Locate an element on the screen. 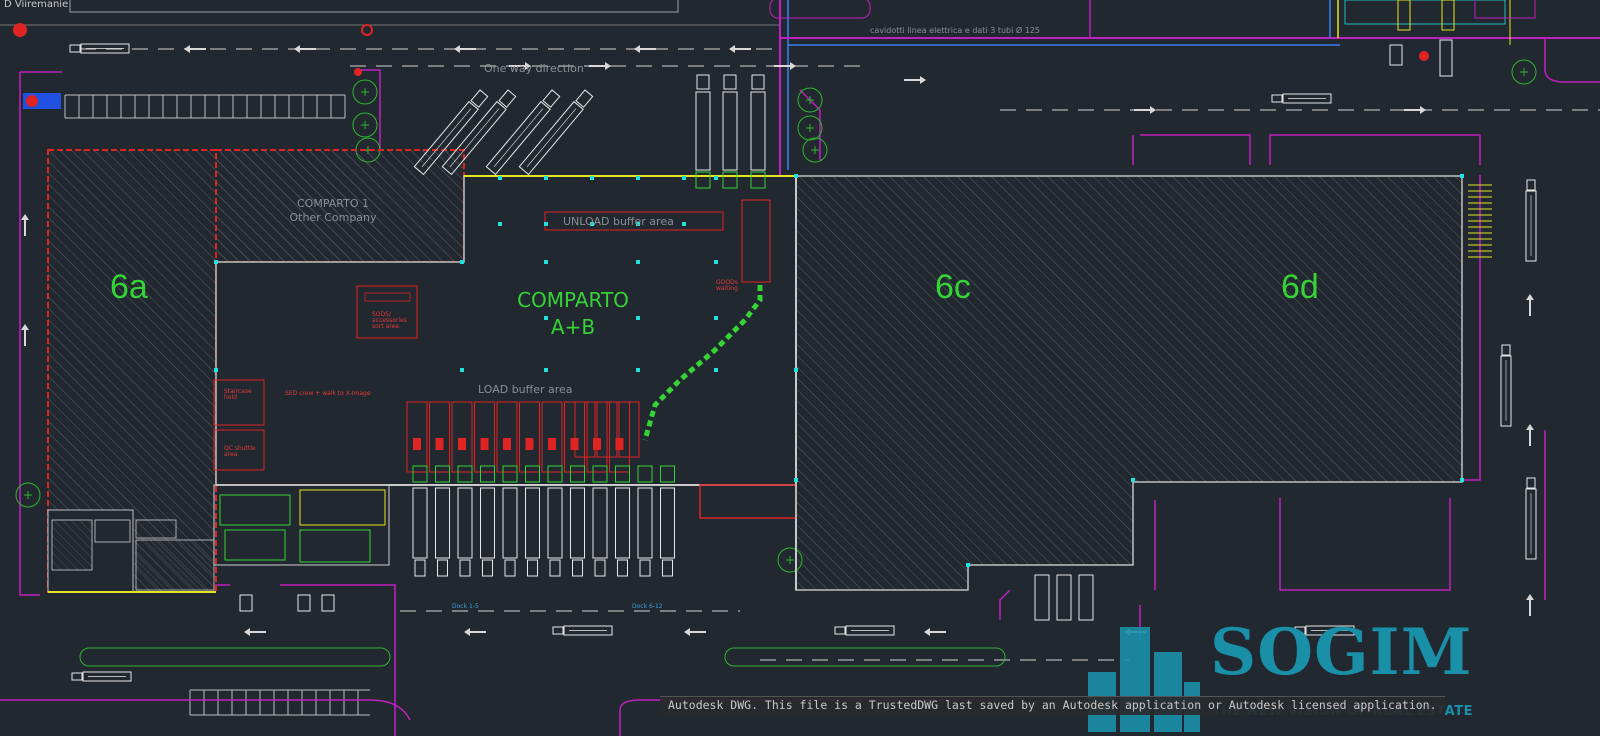  sogim-wordmark: SOGIM is located at coordinates (1341, 652).